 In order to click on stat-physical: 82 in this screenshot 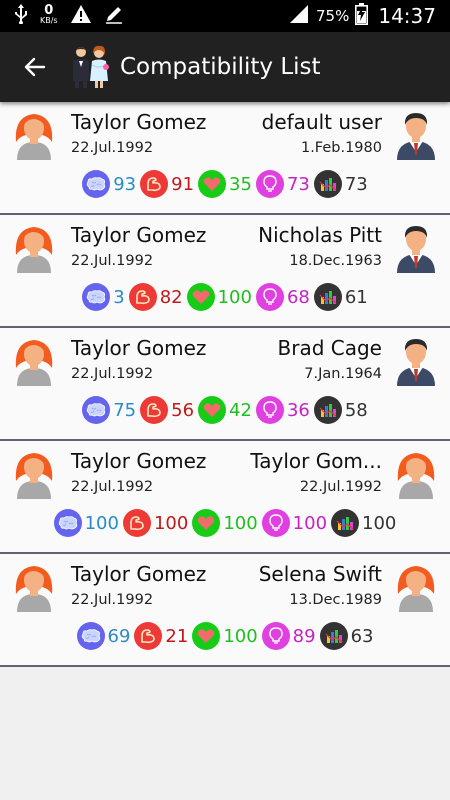, I will do `click(155, 297)`.